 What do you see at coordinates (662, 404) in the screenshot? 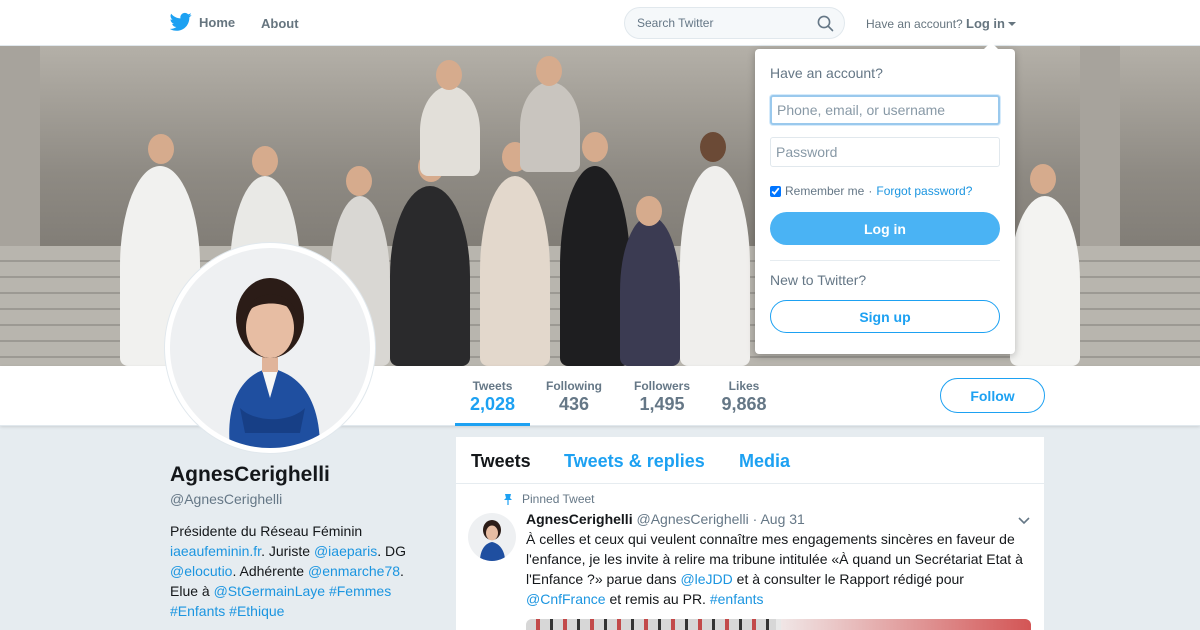
I see `stat-value: 1,495` at bounding box center [662, 404].